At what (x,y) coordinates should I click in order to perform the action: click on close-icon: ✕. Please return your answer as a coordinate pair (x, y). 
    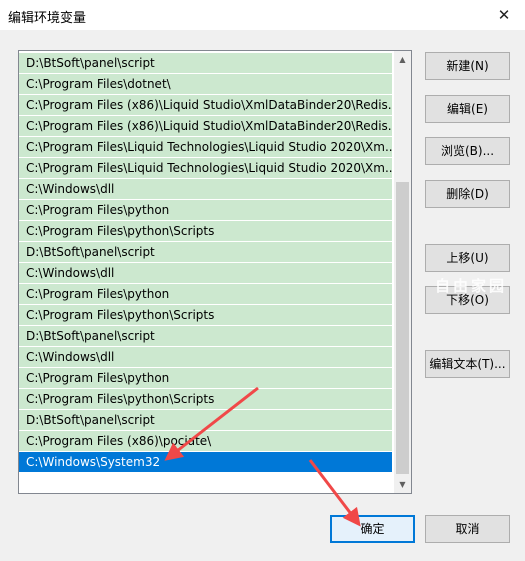
    Looking at the image, I should click on (504, 15).